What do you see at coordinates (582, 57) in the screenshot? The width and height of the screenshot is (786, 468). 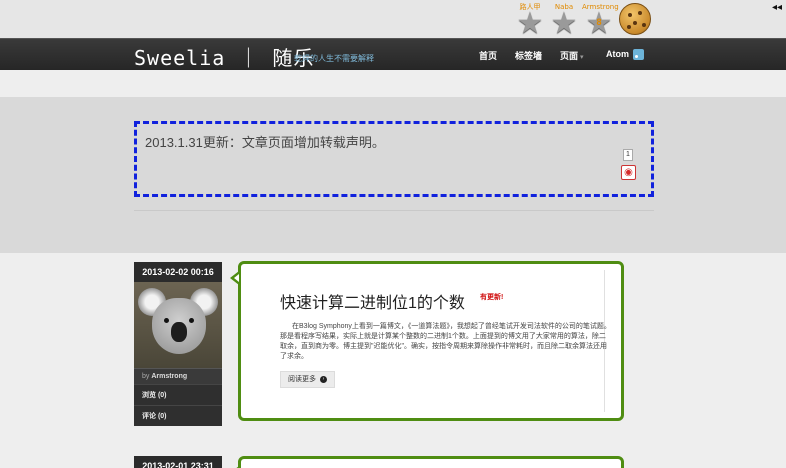 I see `chevron-down-icon: ▾` at bounding box center [582, 57].